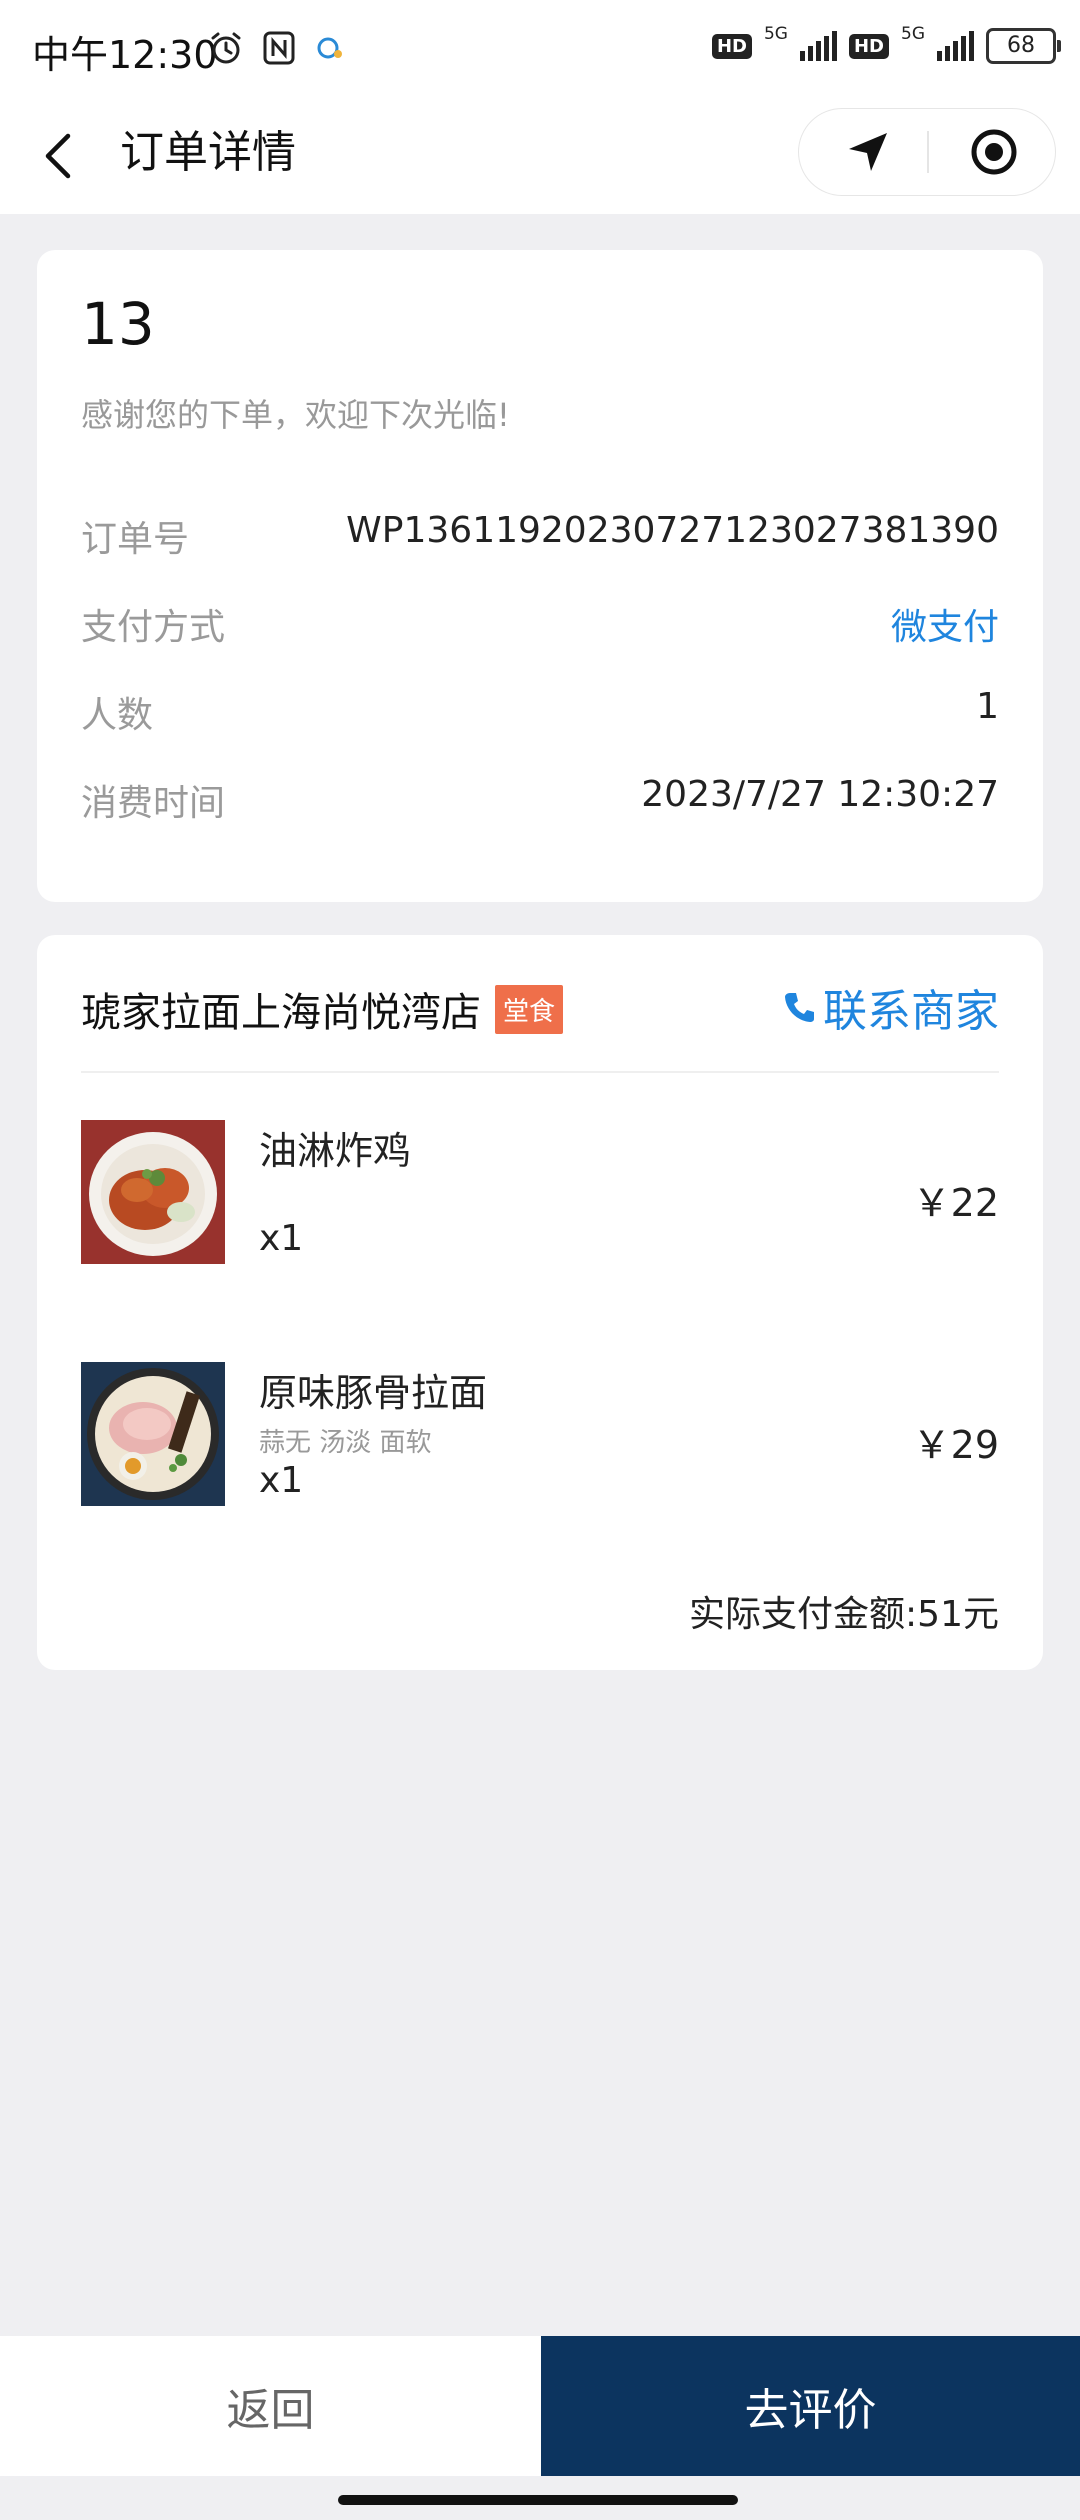 This screenshot has height=2520, width=1080. I want to click on nfc-icon, so click(279, 48).